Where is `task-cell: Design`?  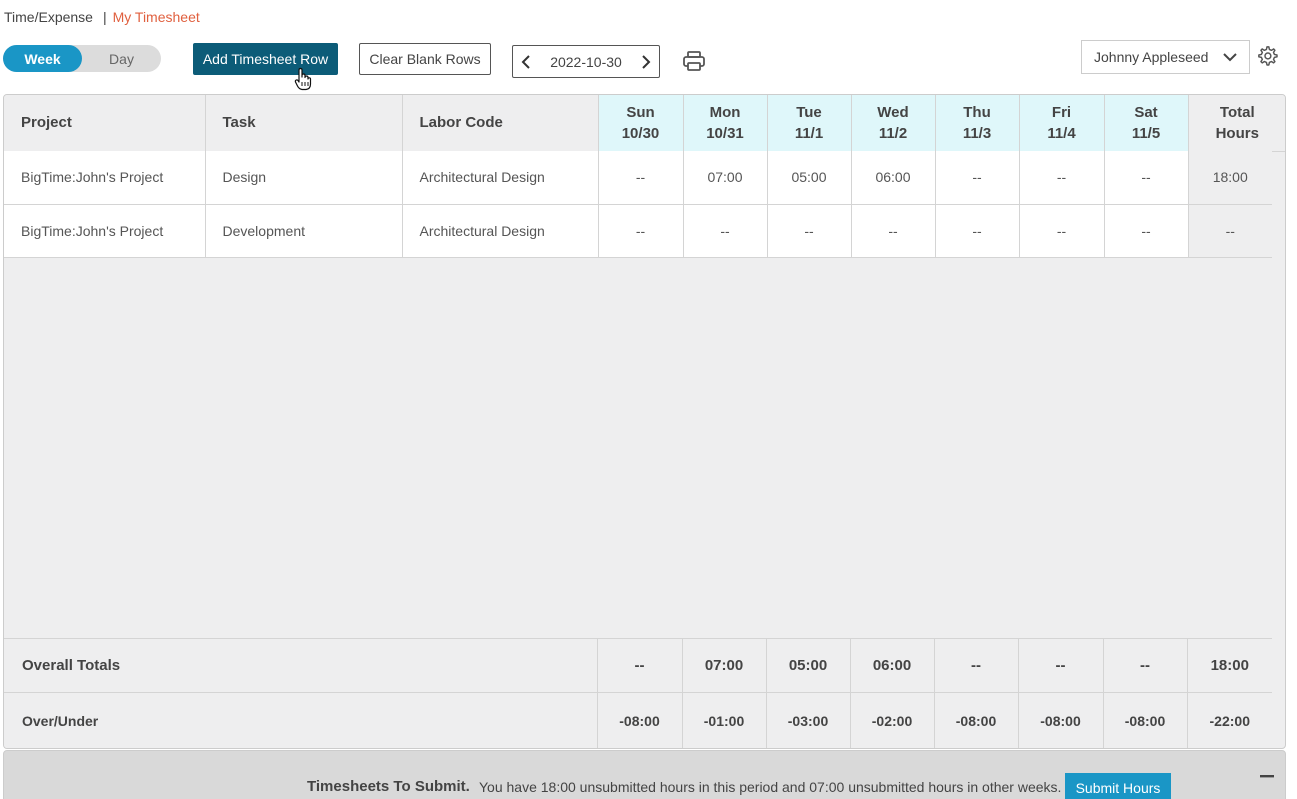
task-cell: Design is located at coordinates (304, 178).